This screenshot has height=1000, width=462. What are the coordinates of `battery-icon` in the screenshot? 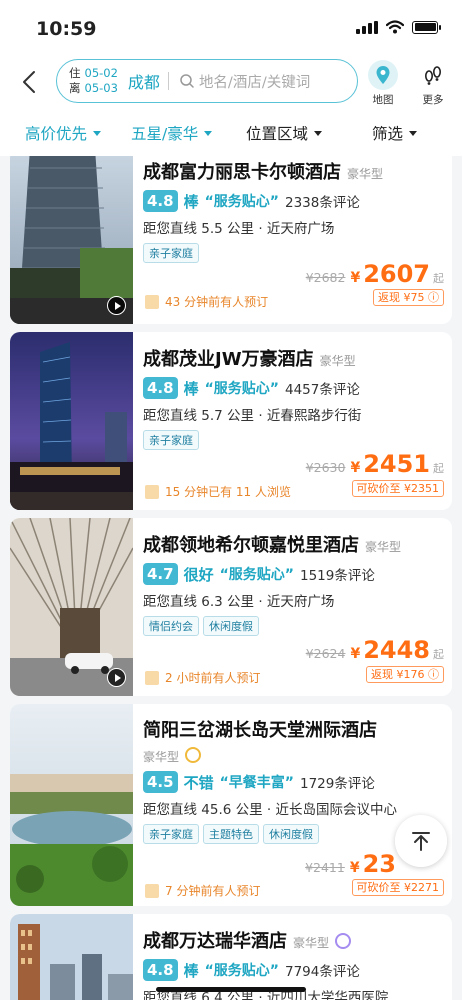 It's located at (426, 27).